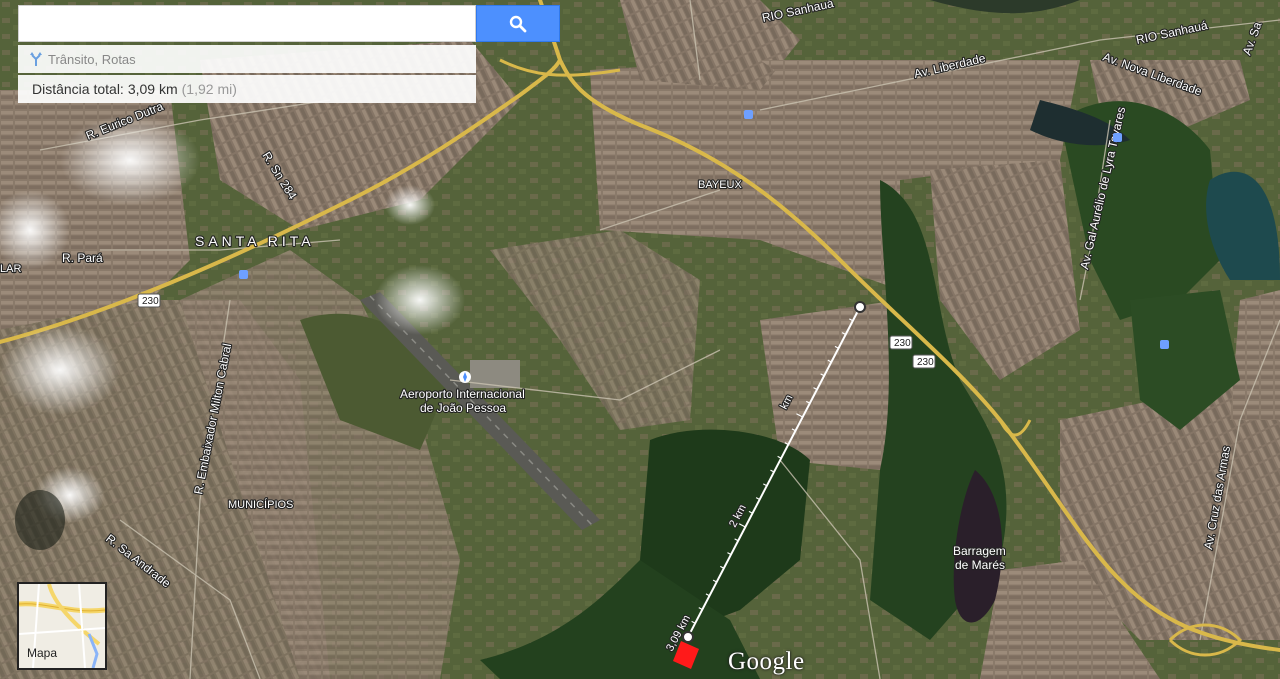 The height and width of the screenshot is (679, 1280). What do you see at coordinates (82, 258) in the screenshot?
I see `label-r-para: R. Pará` at bounding box center [82, 258].